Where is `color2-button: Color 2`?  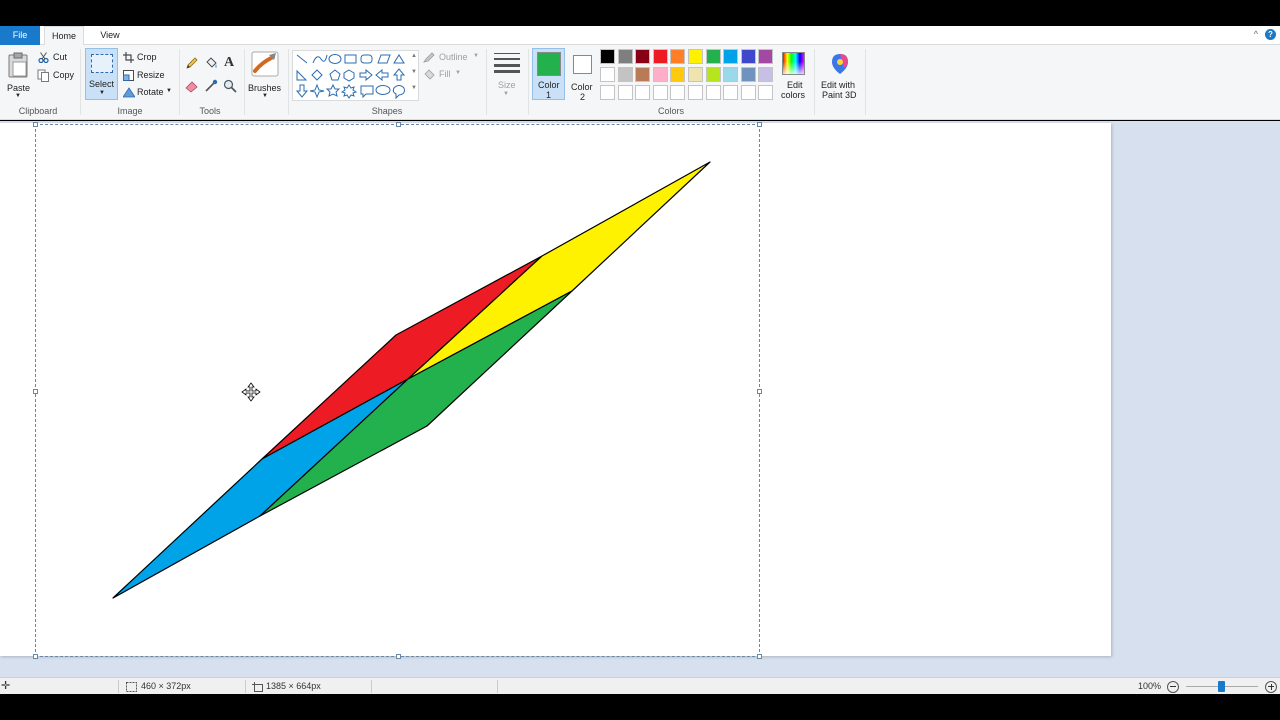 color2-button: Color 2 is located at coordinates (582, 75).